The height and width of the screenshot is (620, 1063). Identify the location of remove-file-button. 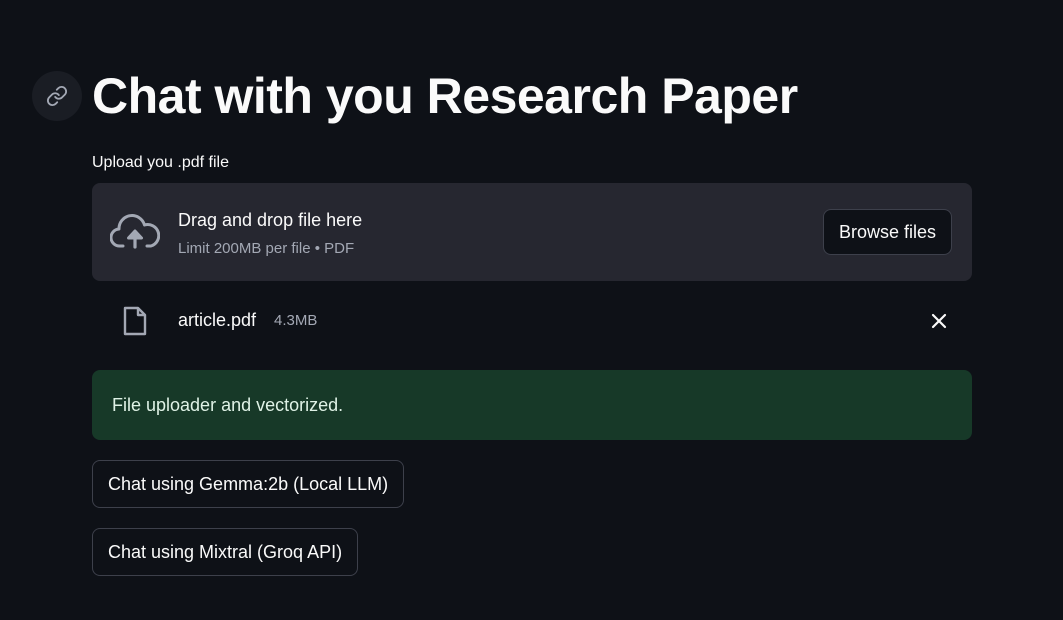
(939, 321).